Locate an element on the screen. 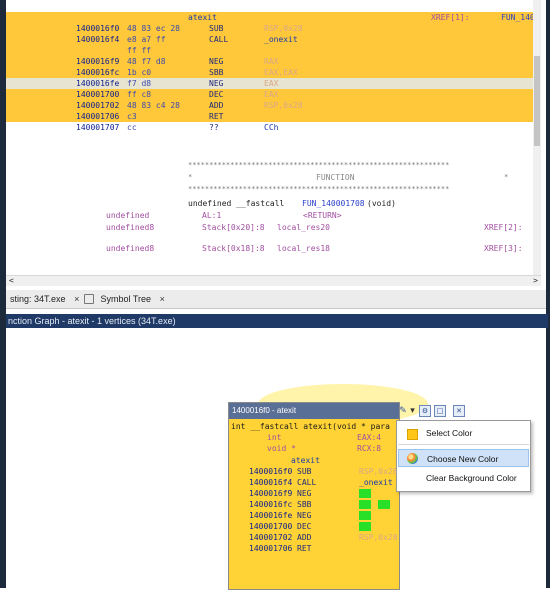 The width and height of the screenshot is (550, 590). param-name: local_res18 is located at coordinates (303, 248).